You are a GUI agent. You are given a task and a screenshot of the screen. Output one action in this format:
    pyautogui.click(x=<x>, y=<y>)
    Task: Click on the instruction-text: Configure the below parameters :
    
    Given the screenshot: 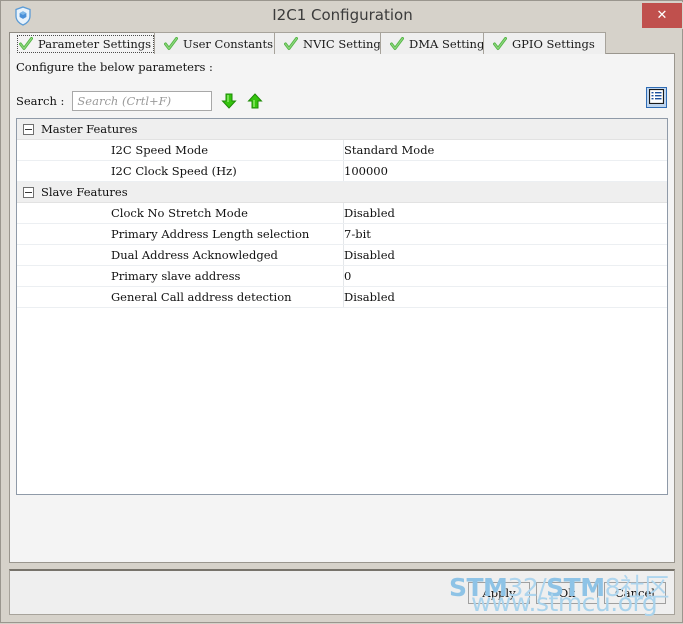 What is the action you would take?
    pyautogui.click(x=114, y=67)
    